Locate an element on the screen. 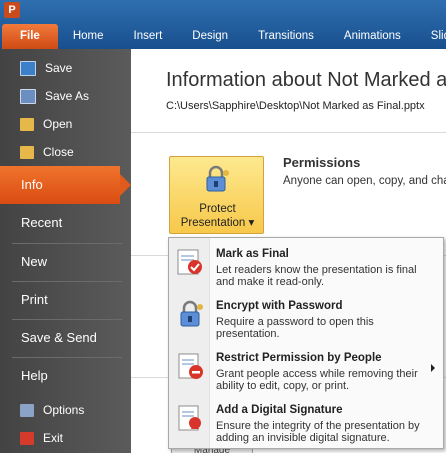 The height and width of the screenshot is (453, 446). encrypt-lock-icon is located at coordinates (191, 313).